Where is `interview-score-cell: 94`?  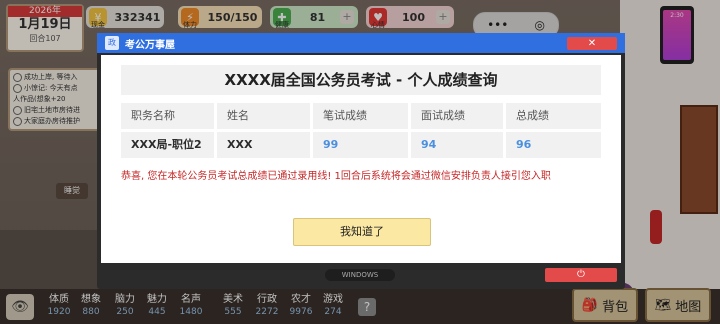 interview-score-cell: 94 is located at coordinates (457, 145).